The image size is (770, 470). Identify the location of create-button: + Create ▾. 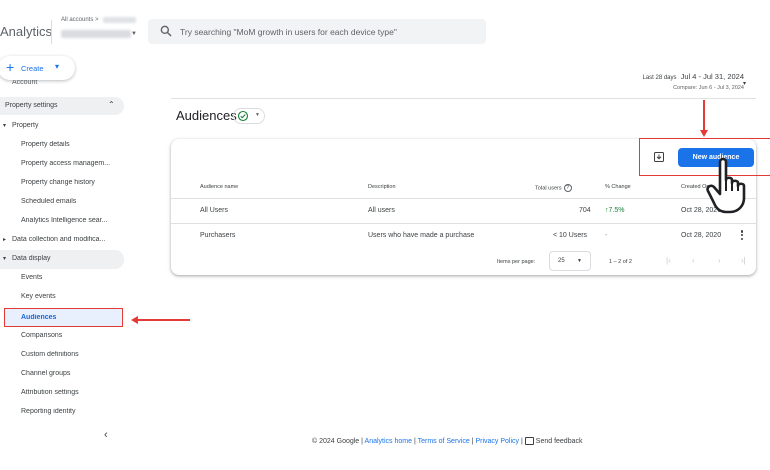
(37, 68).